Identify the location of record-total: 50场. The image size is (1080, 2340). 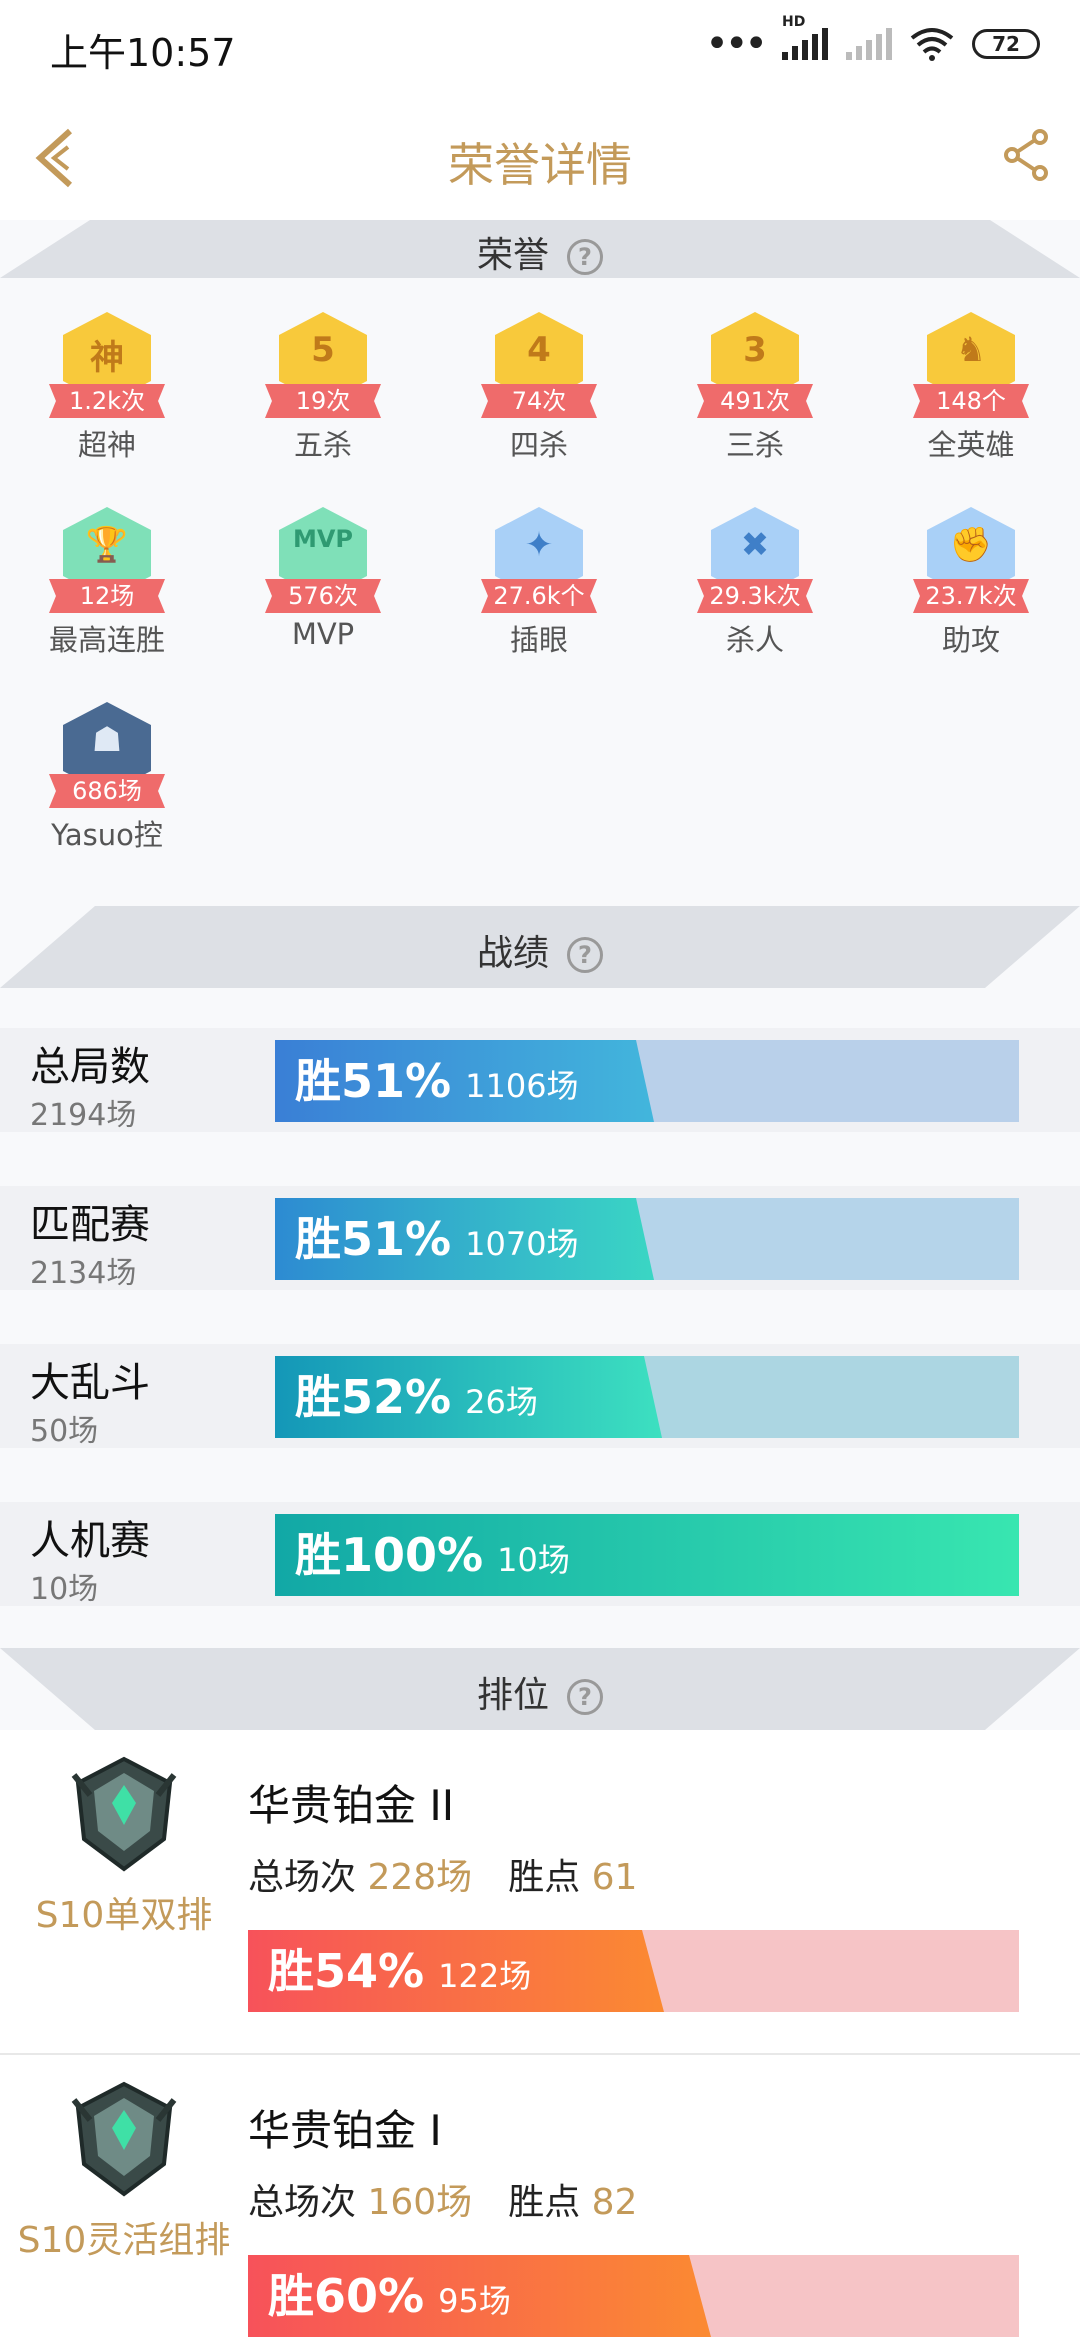
(64, 1431).